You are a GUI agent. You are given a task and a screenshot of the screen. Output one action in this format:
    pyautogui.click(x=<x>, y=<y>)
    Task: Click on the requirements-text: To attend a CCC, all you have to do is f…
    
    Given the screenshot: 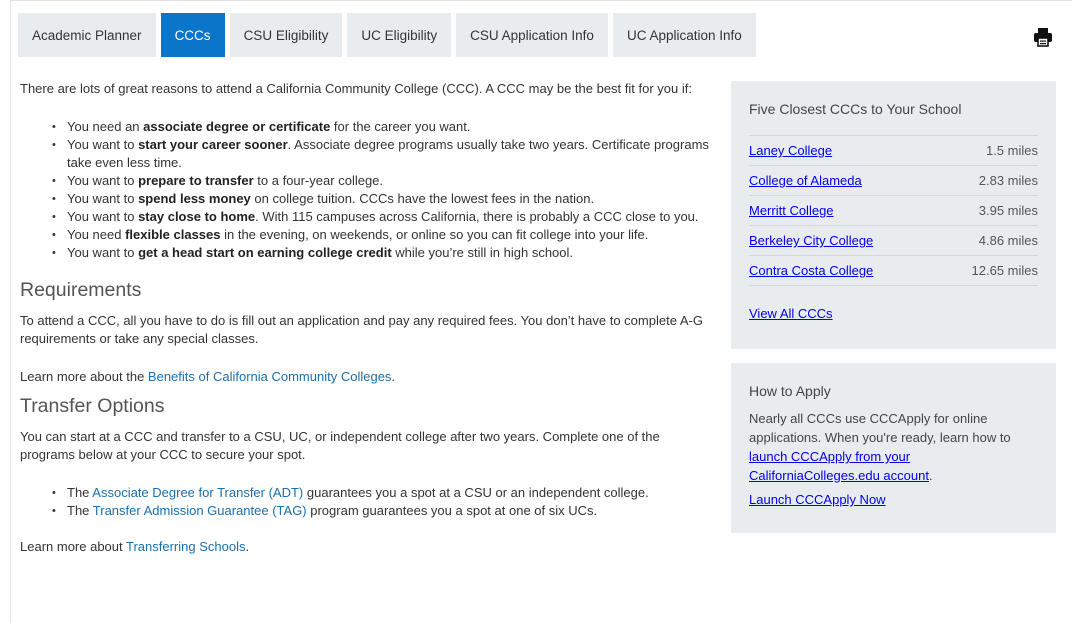 What is the action you would take?
    pyautogui.click(x=361, y=329)
    